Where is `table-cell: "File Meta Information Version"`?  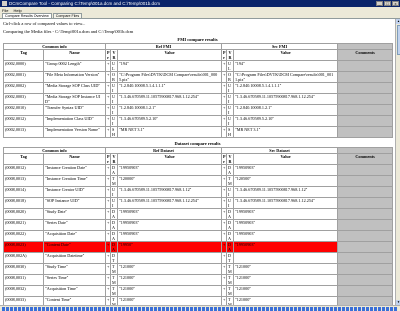
table-cell: "File Meta Information Version" is located at coordinates (74, 77).